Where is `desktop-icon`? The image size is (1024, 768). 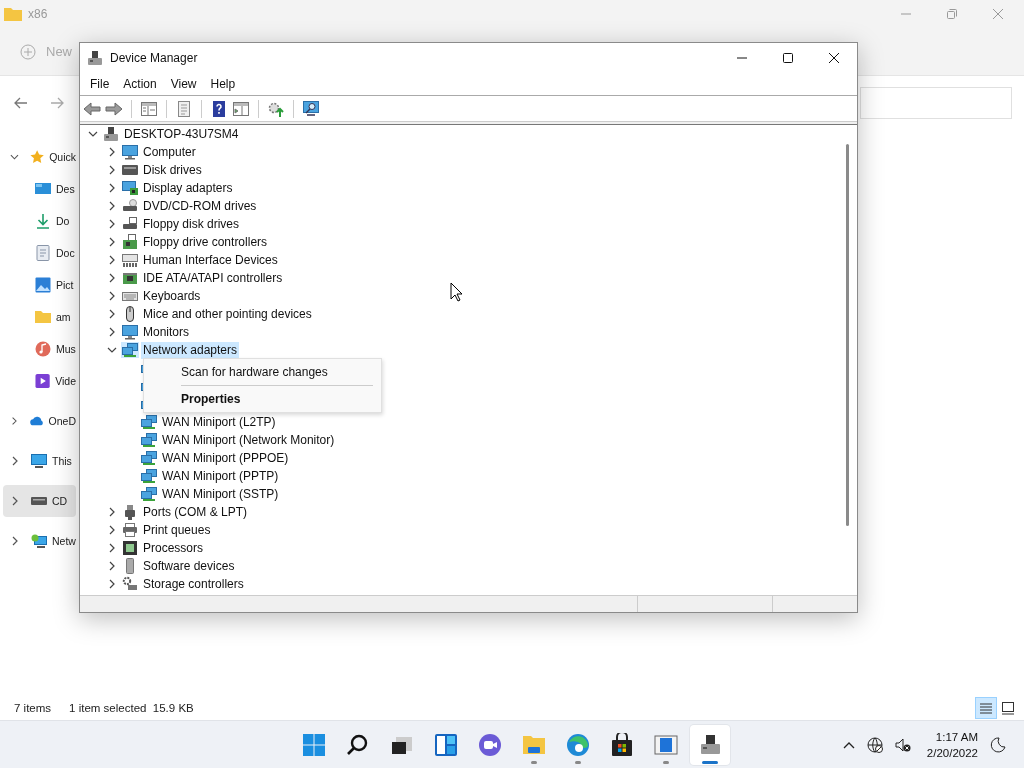
desktop-icon is located at coordinates (43, 189).